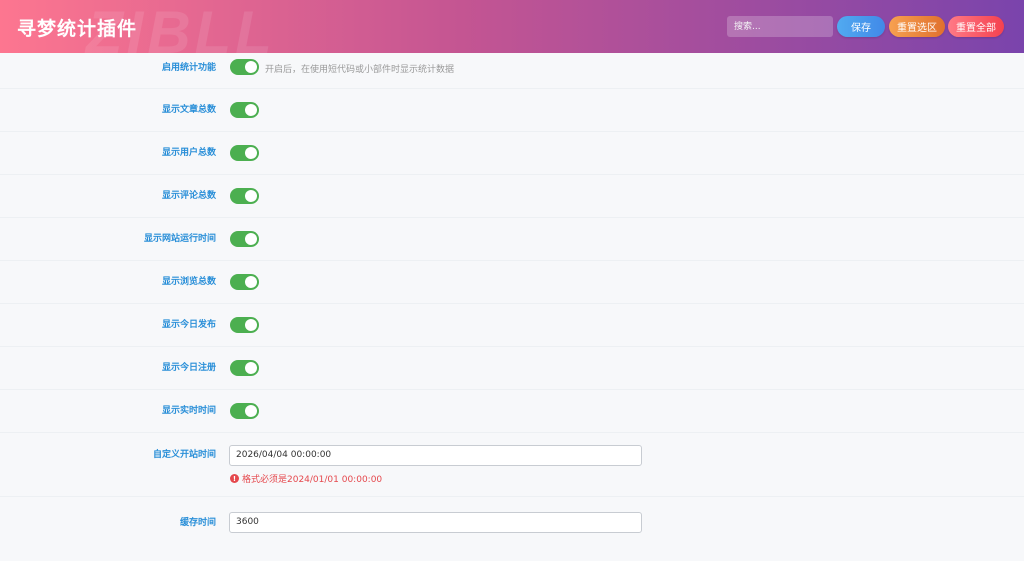 This screenshot has width=1024, height=561. What do you see at coordinates (512, 71) in the screenshot?
I see `setting-row-enable: 启用统计功能 开启后，在使用短代码或小部件时显示统计数据` at bounding box center [512, 71].